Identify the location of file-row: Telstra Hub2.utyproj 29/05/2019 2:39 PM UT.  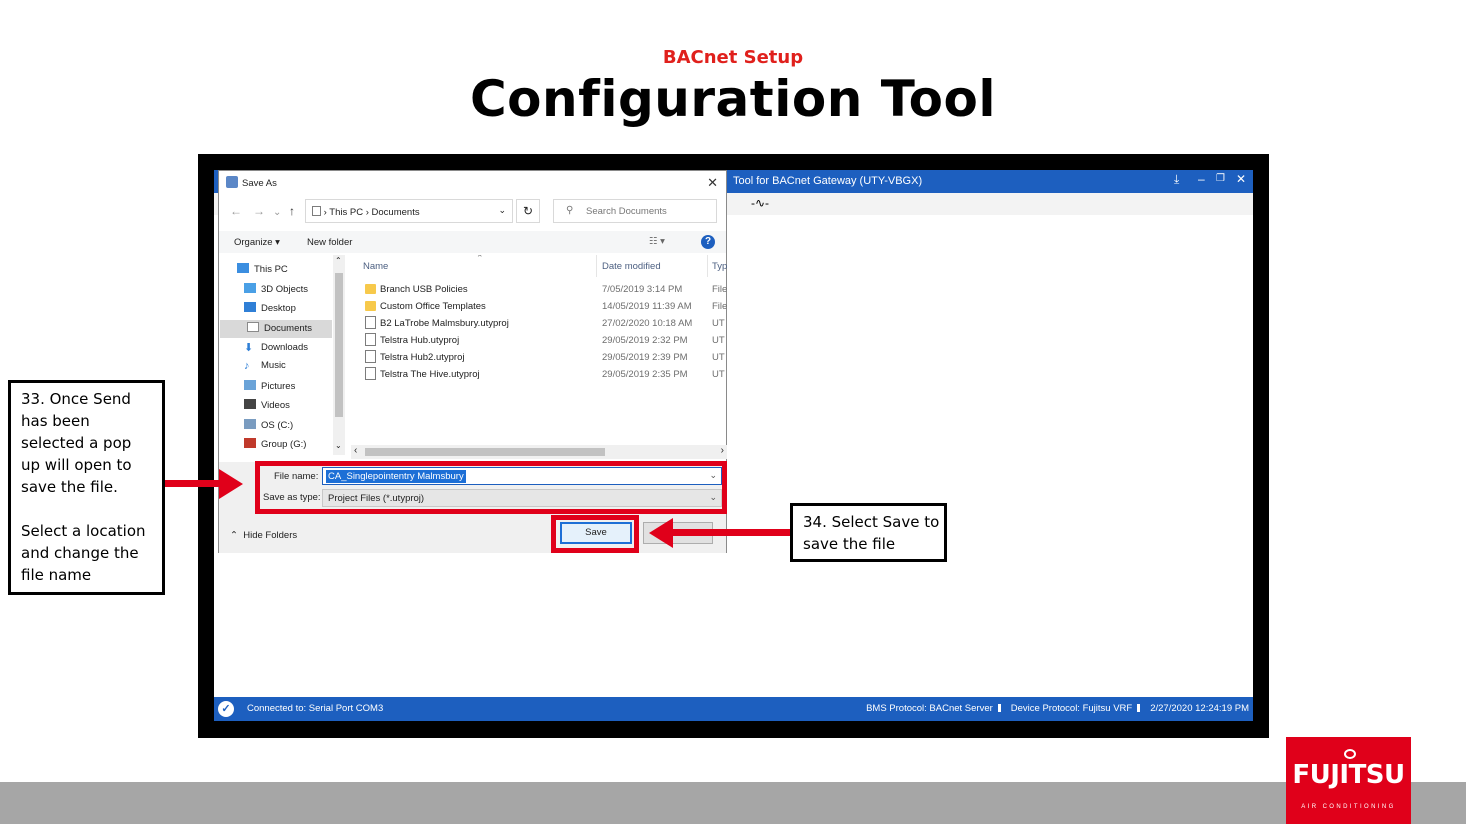
(539, 357).